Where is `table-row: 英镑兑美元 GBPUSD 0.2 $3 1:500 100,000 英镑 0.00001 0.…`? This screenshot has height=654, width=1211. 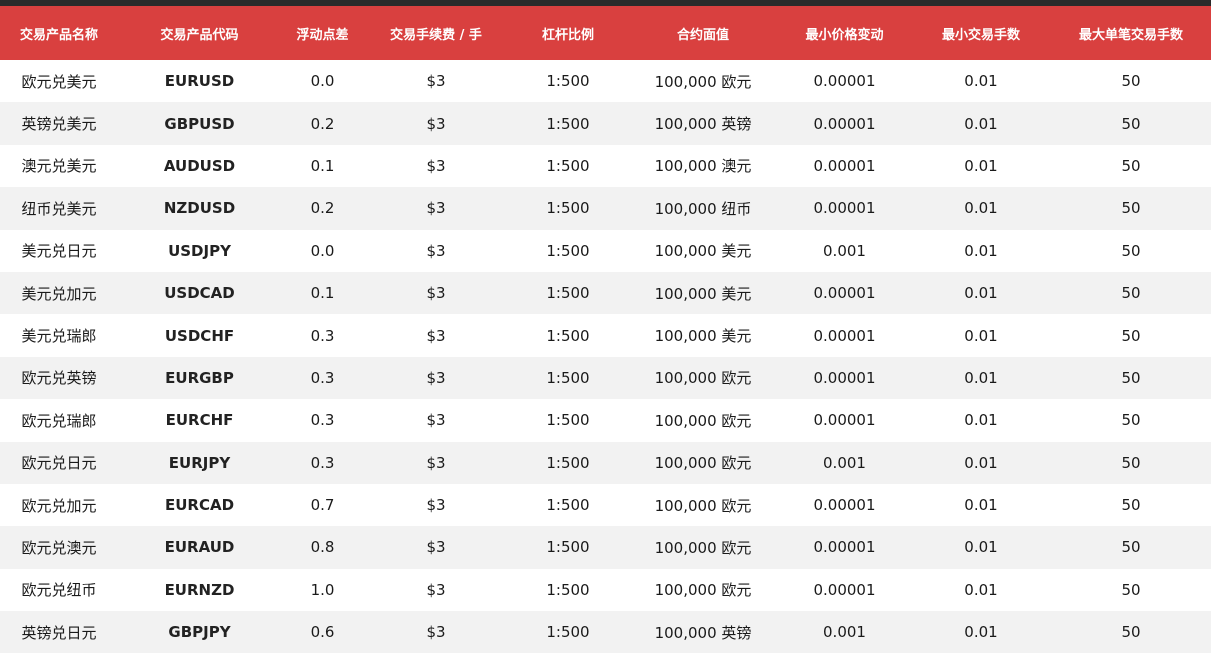 table-row: 英镑兑美元 GBPUSD 0.2 $3 1:500 100,000 英镑 0.00001 0.… is located at coordinates (605, 123).